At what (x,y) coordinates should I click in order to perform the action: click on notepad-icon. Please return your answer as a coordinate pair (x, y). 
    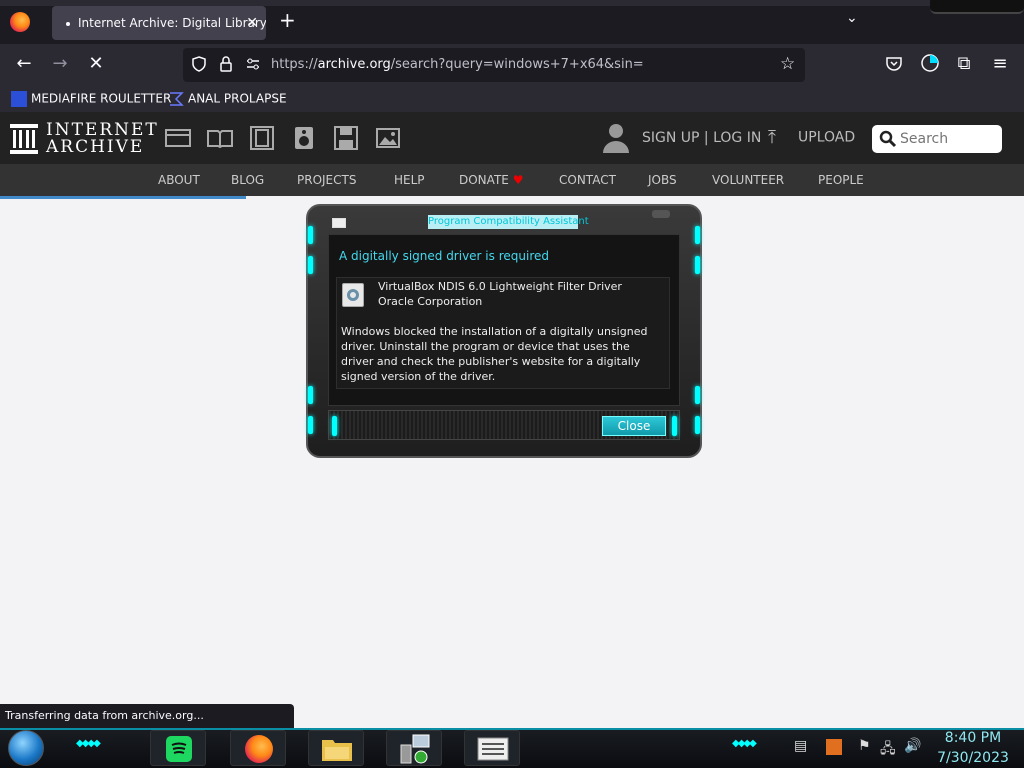
    Looking at the image, I should click on (493, 749).